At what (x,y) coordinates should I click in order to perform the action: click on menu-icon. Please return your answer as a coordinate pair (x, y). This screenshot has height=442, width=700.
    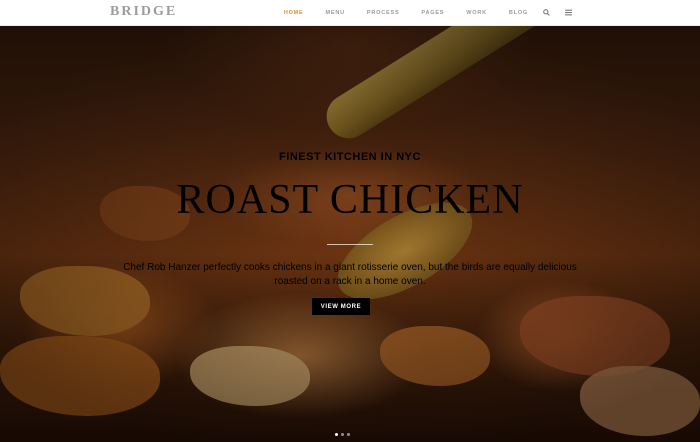
    Looking at the image, I should click on (568, 12).